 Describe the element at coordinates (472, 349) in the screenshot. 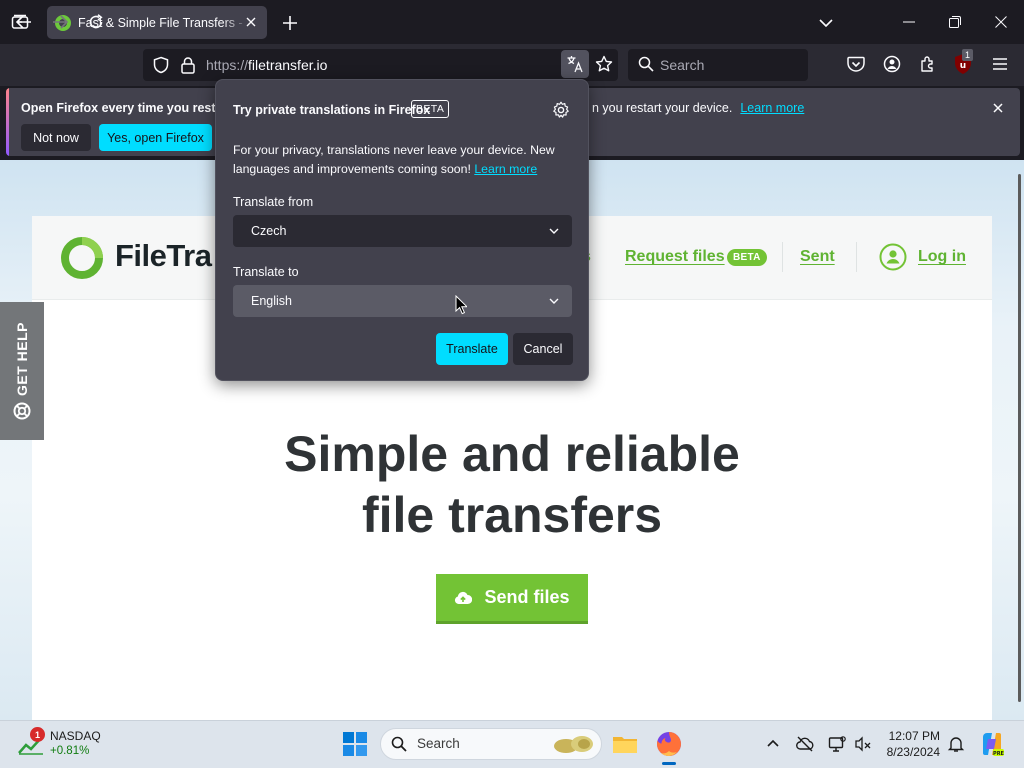

I see `translate-button: Translate` at that location.